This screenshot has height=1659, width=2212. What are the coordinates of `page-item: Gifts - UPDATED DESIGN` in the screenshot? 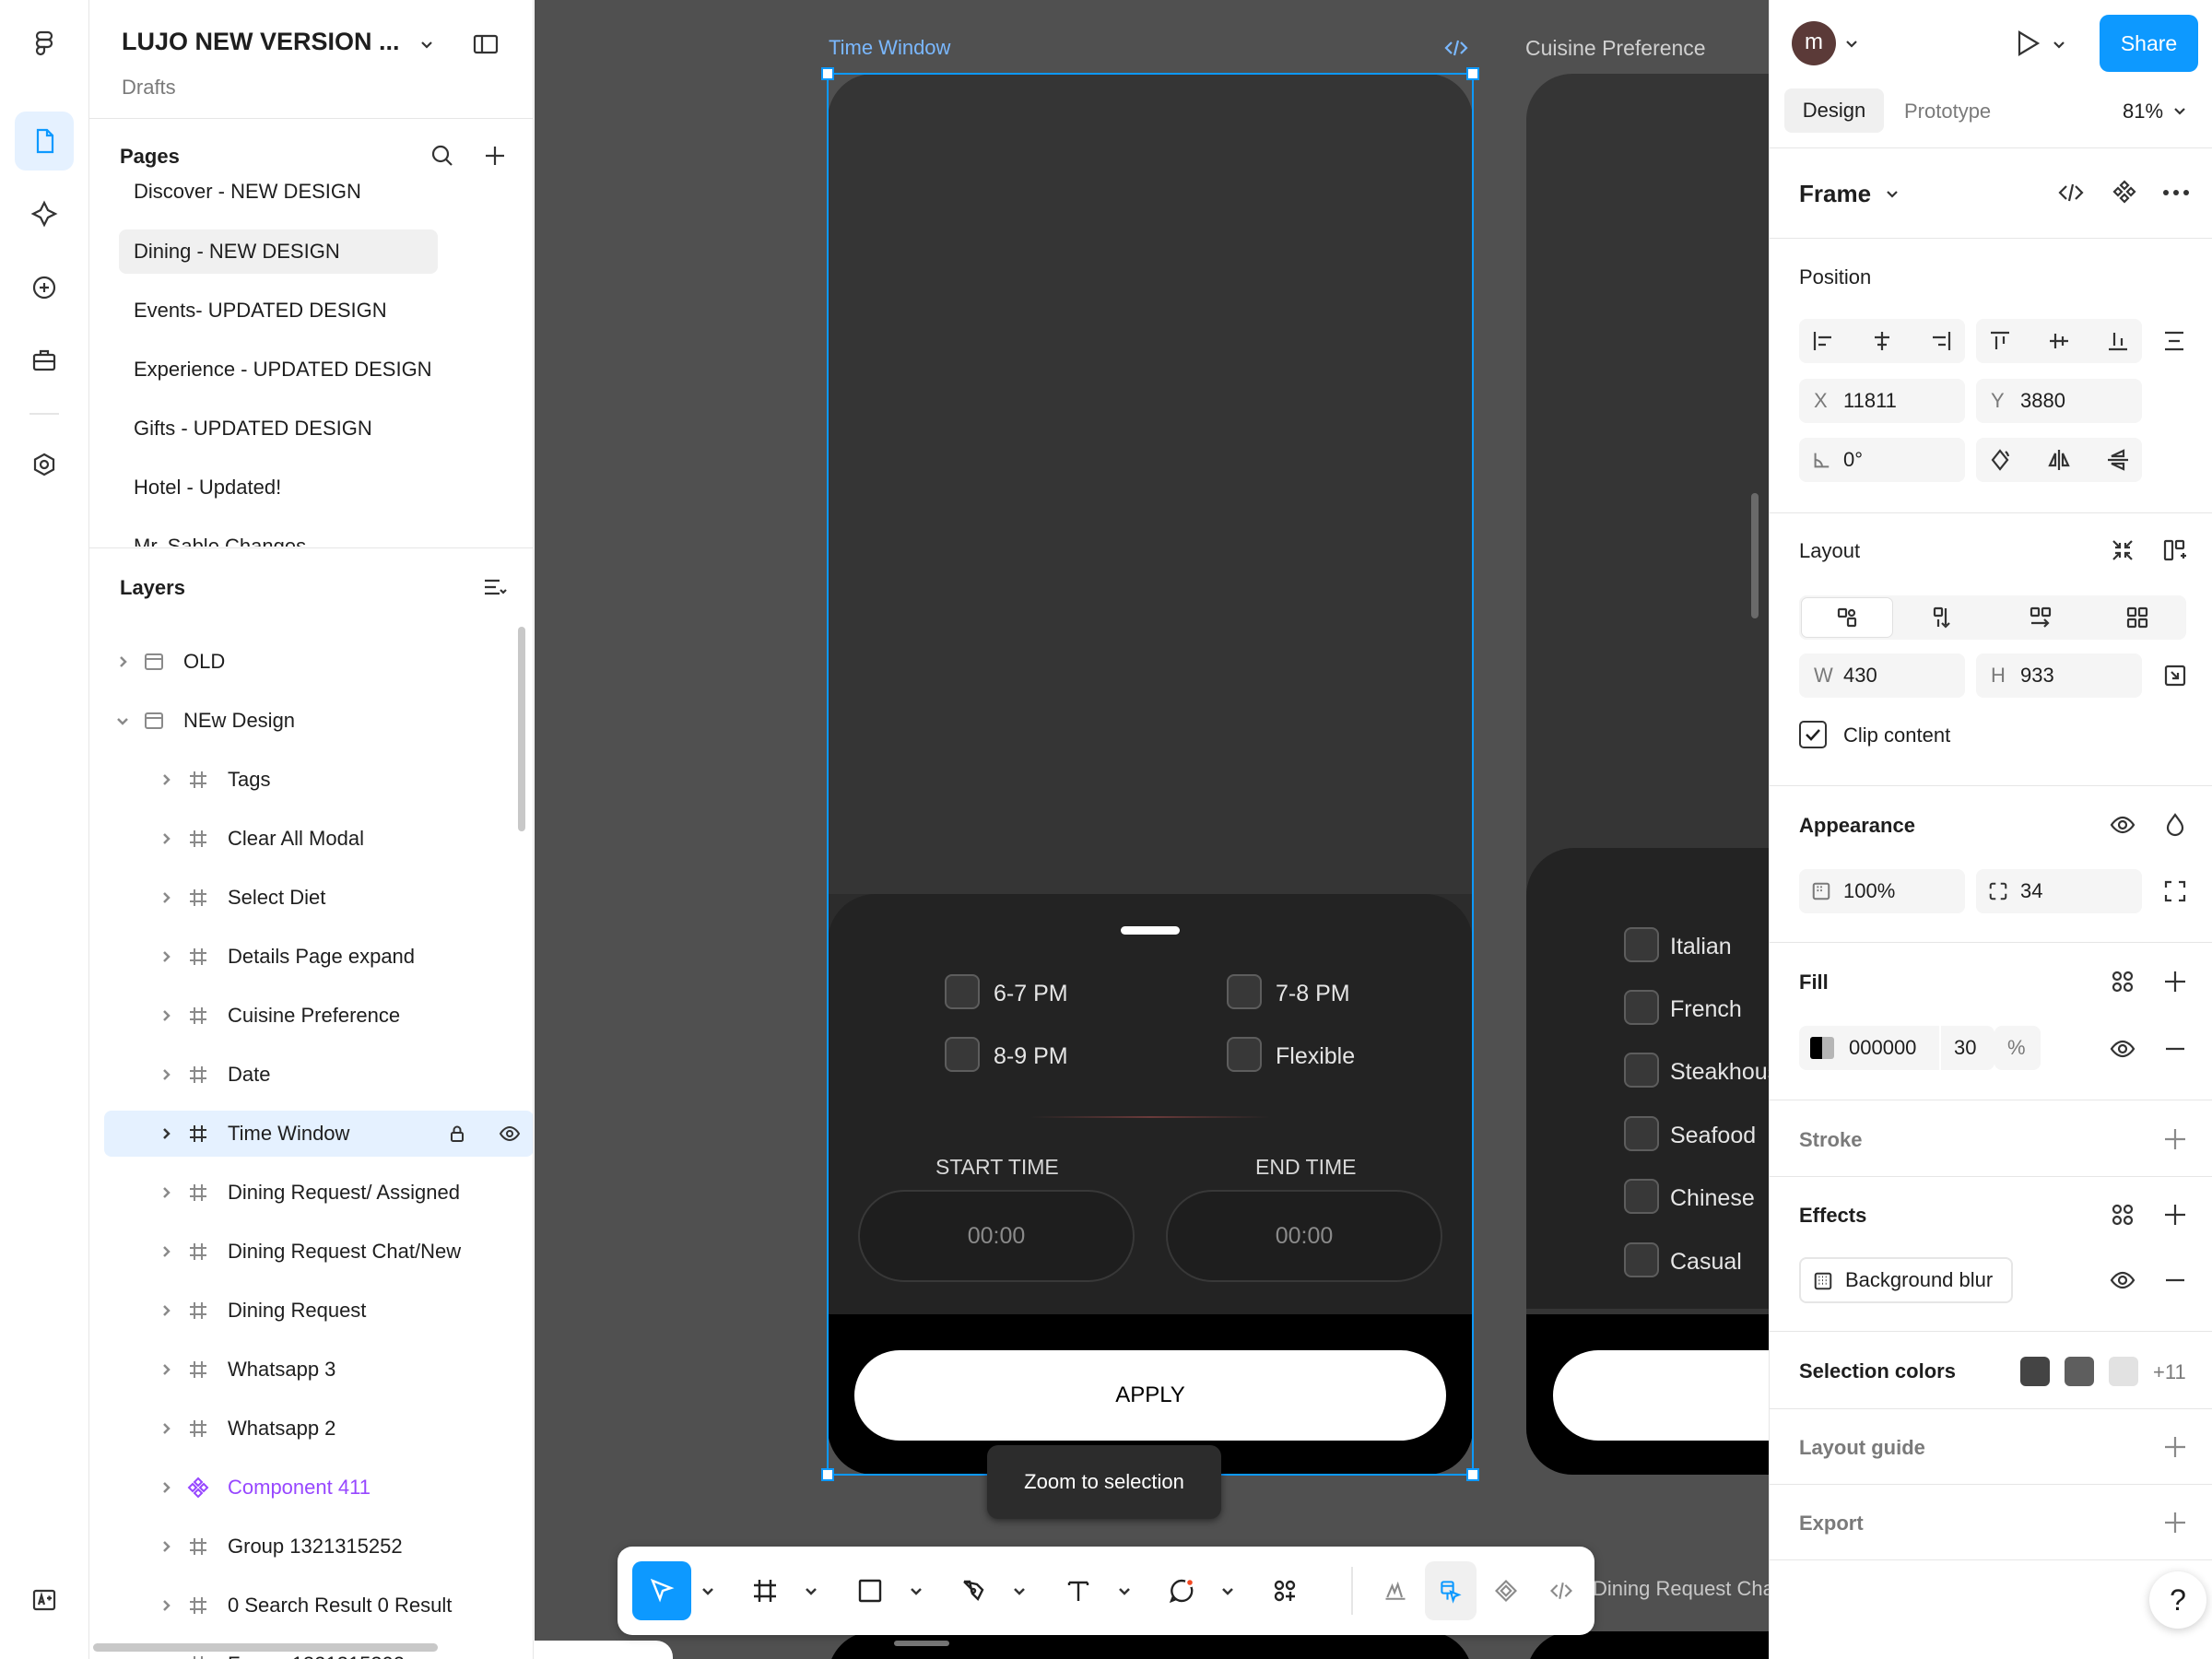 It's located at (278, 428).